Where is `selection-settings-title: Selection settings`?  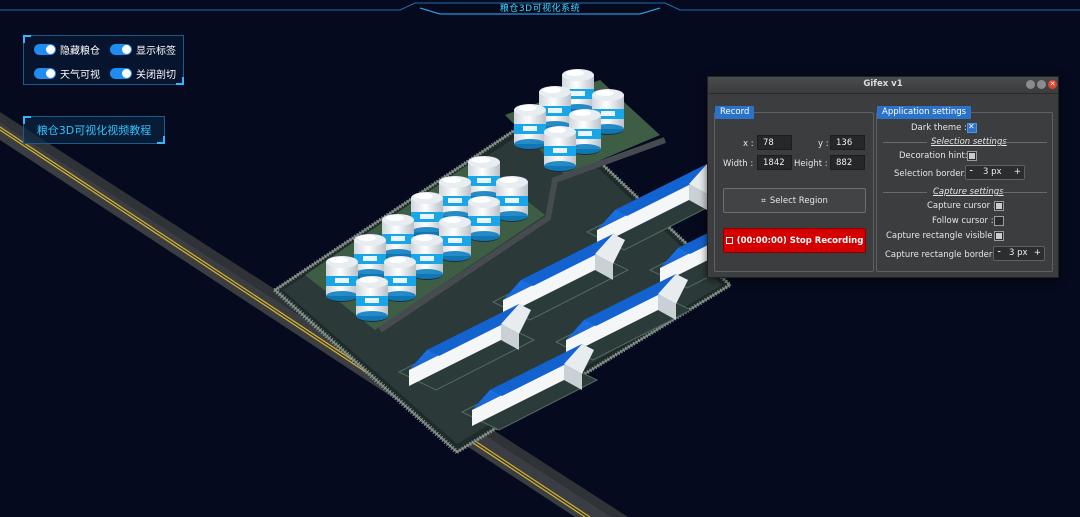
selection-settings-title: Selection settings is located at coordinates (969, 142).